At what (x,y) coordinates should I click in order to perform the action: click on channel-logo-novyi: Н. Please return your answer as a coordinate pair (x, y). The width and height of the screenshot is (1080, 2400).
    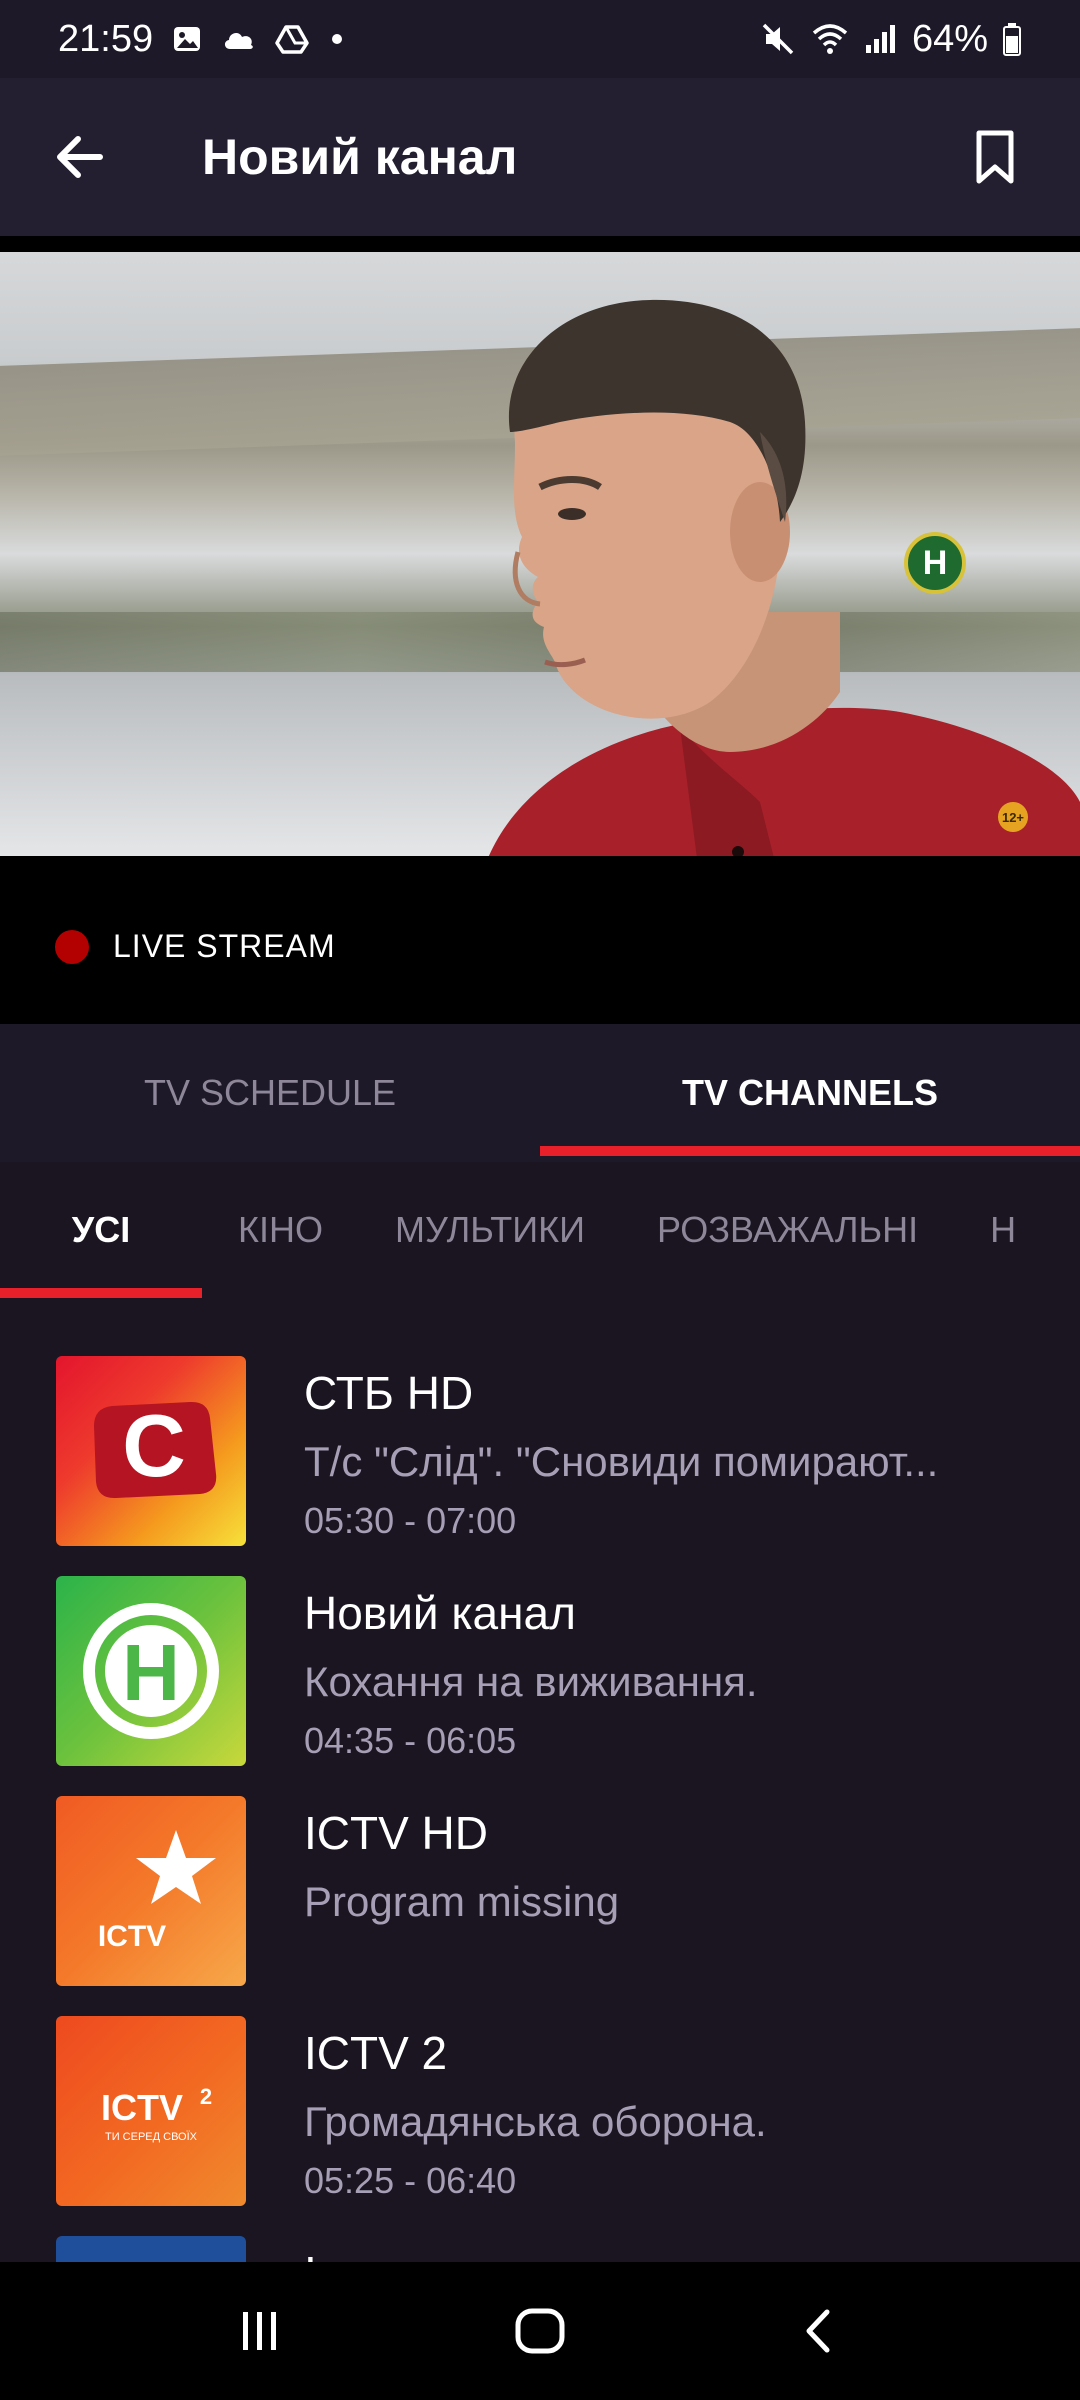
    Looking at the image, I should click on (151, 1671).